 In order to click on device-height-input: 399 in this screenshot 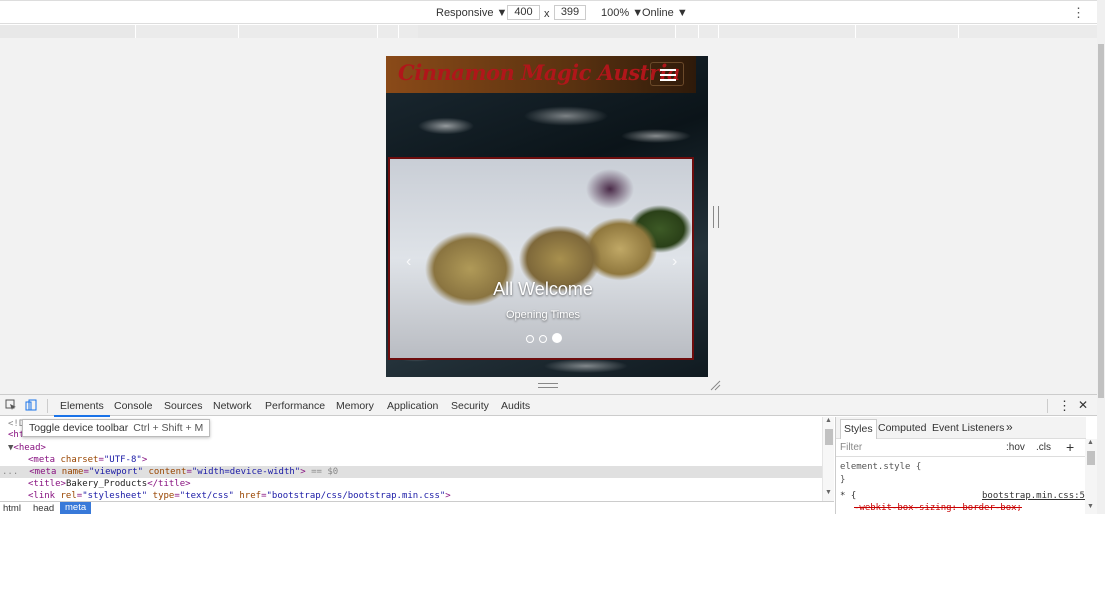, I will do `click(570, 12)`.